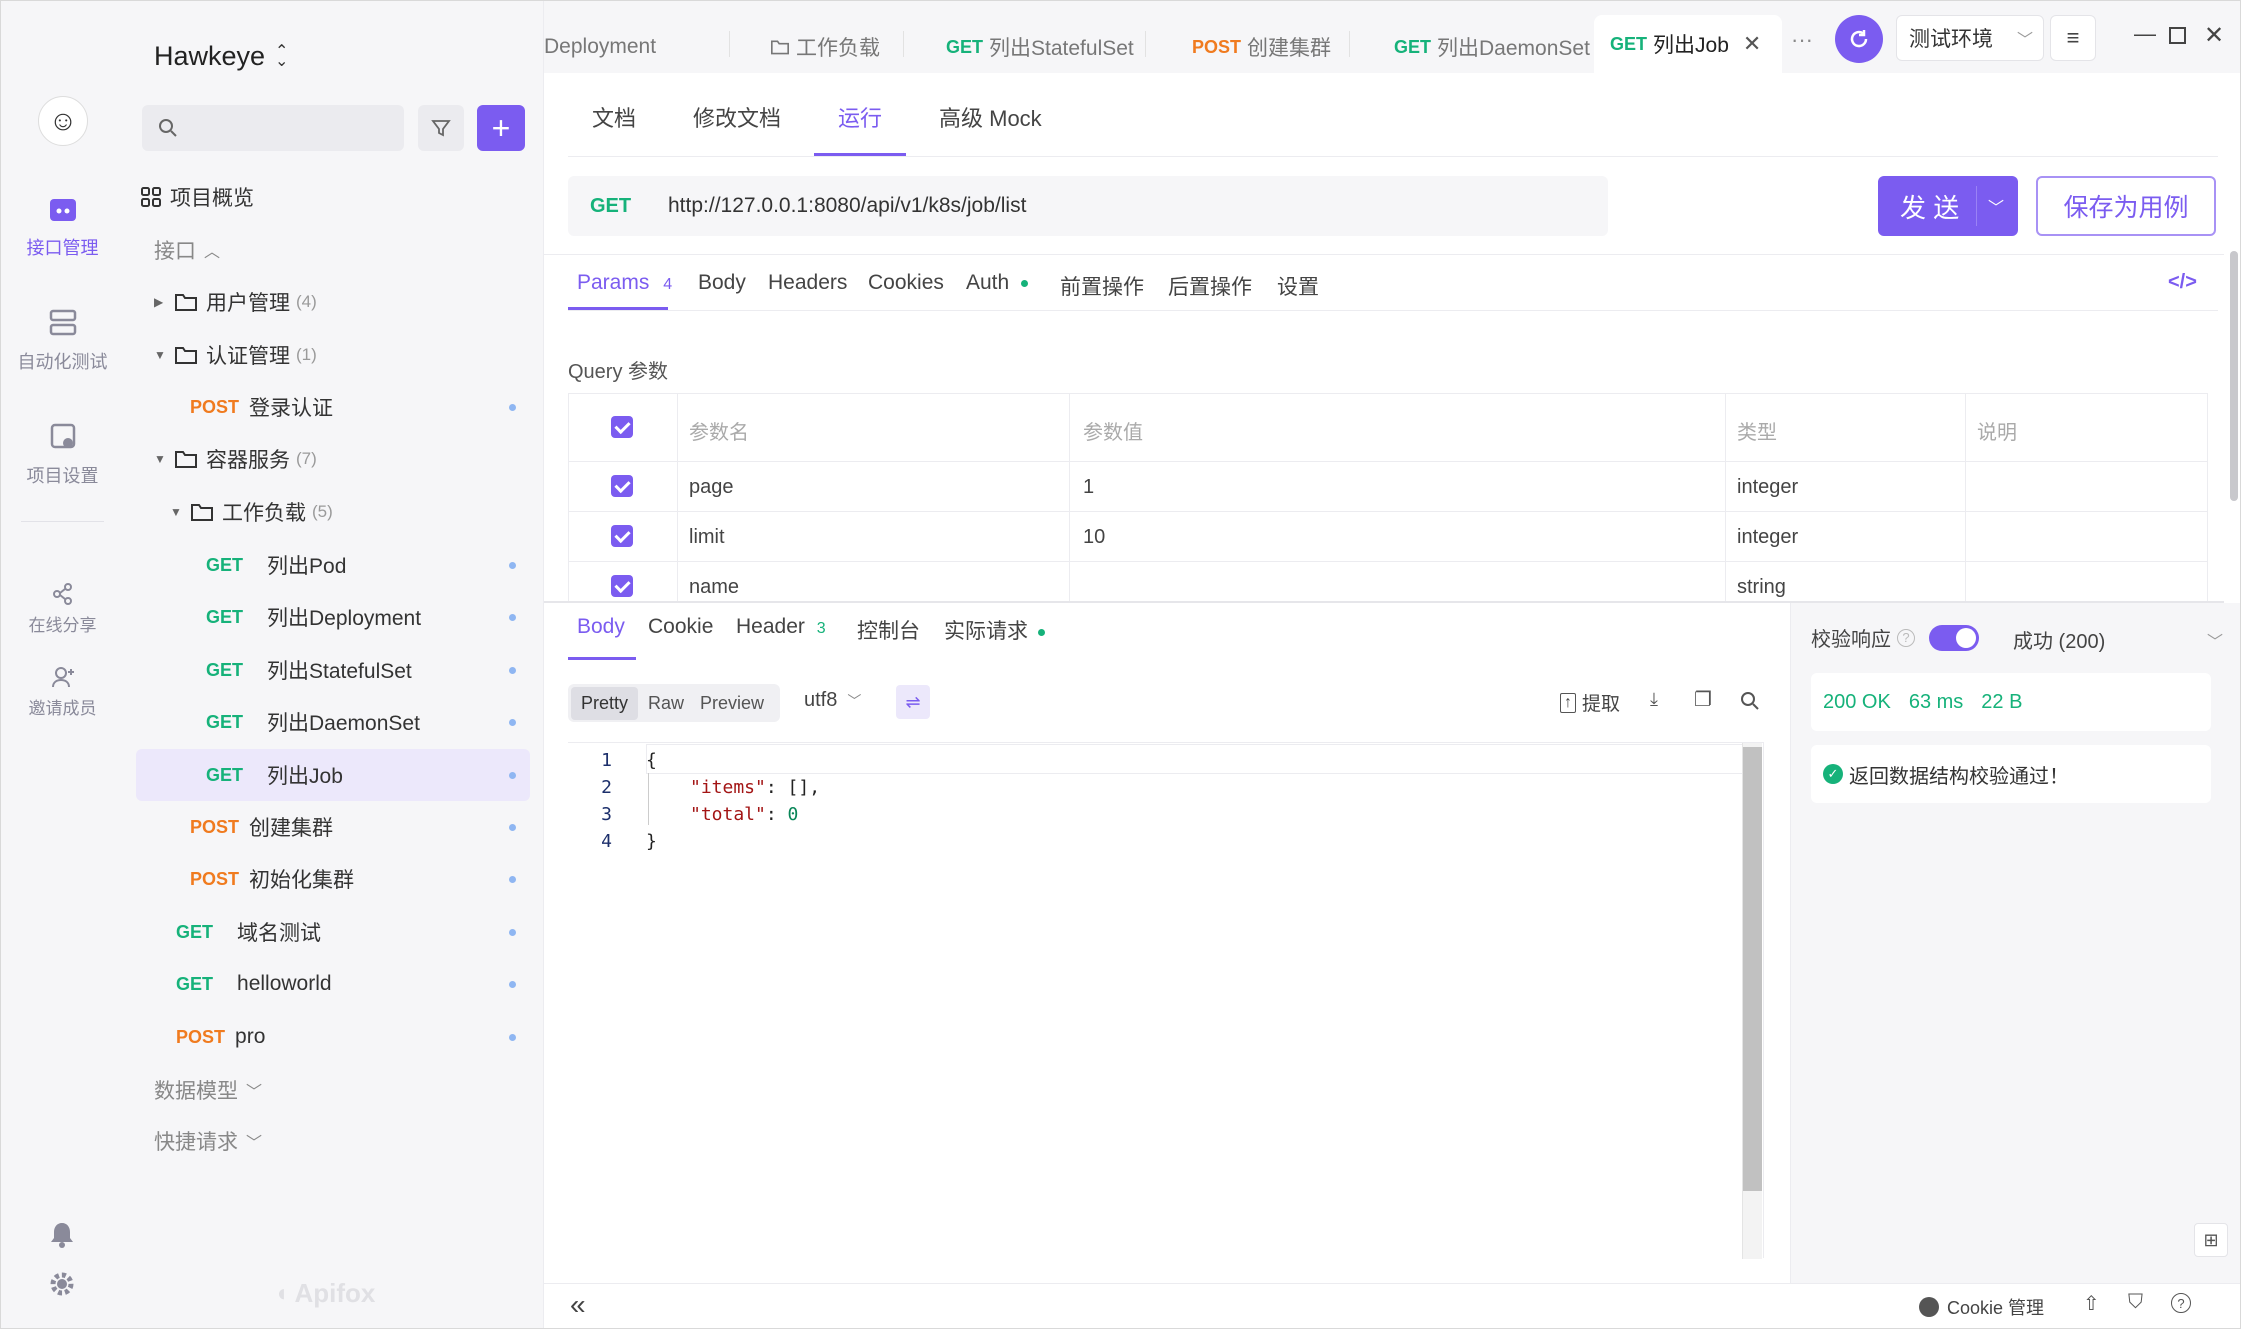  What do you see at coordinates (714, 587) in the screenshot?
I see `param-name: name` at bounding box center [714, 587].